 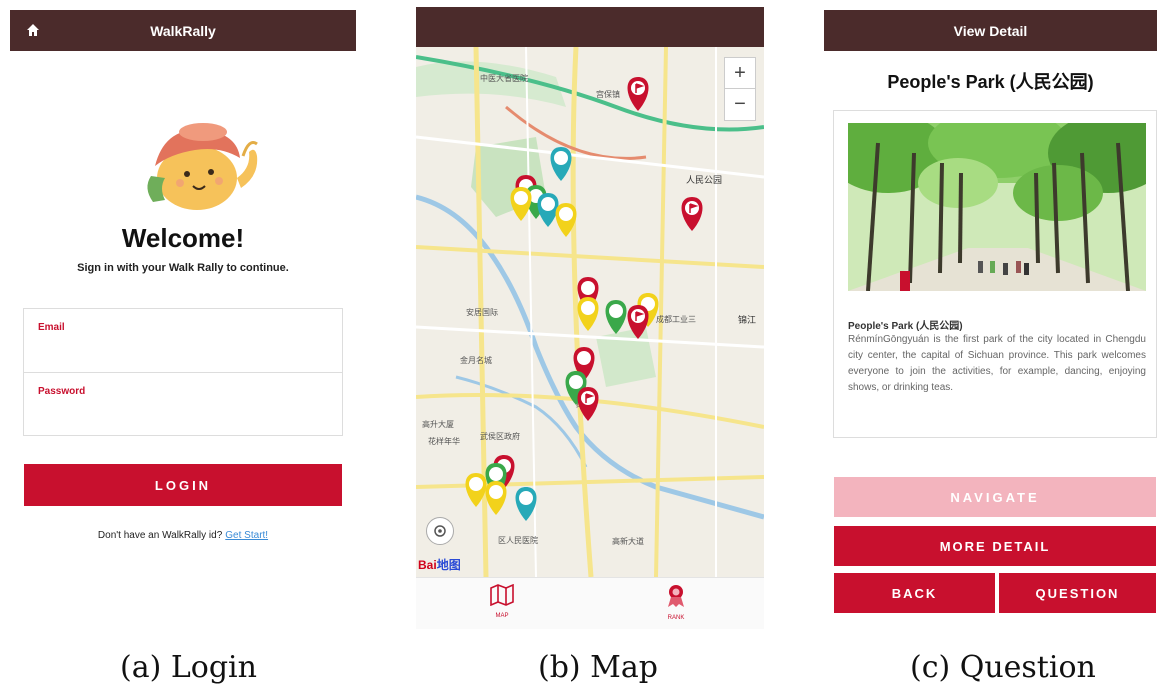 I want to click on password-label: Password, so click(x=62, y=391).